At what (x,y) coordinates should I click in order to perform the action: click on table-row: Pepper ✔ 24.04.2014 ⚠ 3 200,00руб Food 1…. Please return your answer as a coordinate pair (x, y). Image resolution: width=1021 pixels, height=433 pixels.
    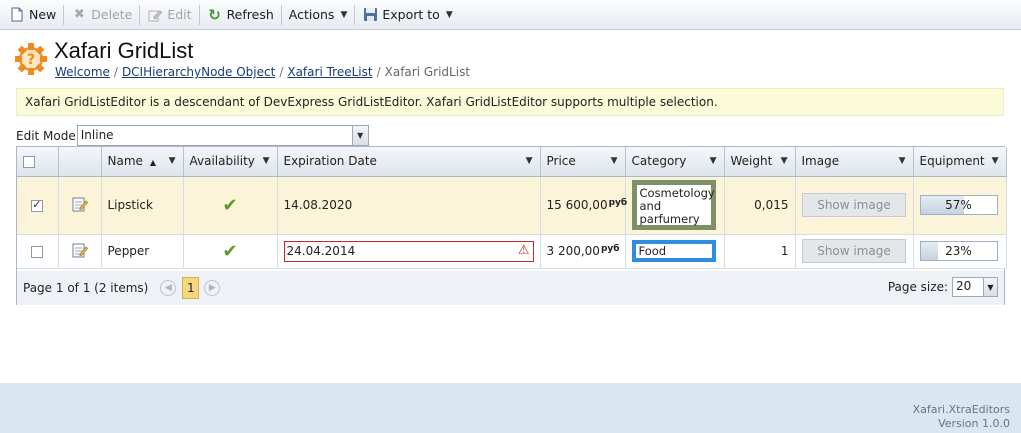
    Looking at the image, I should click on (512, 251).